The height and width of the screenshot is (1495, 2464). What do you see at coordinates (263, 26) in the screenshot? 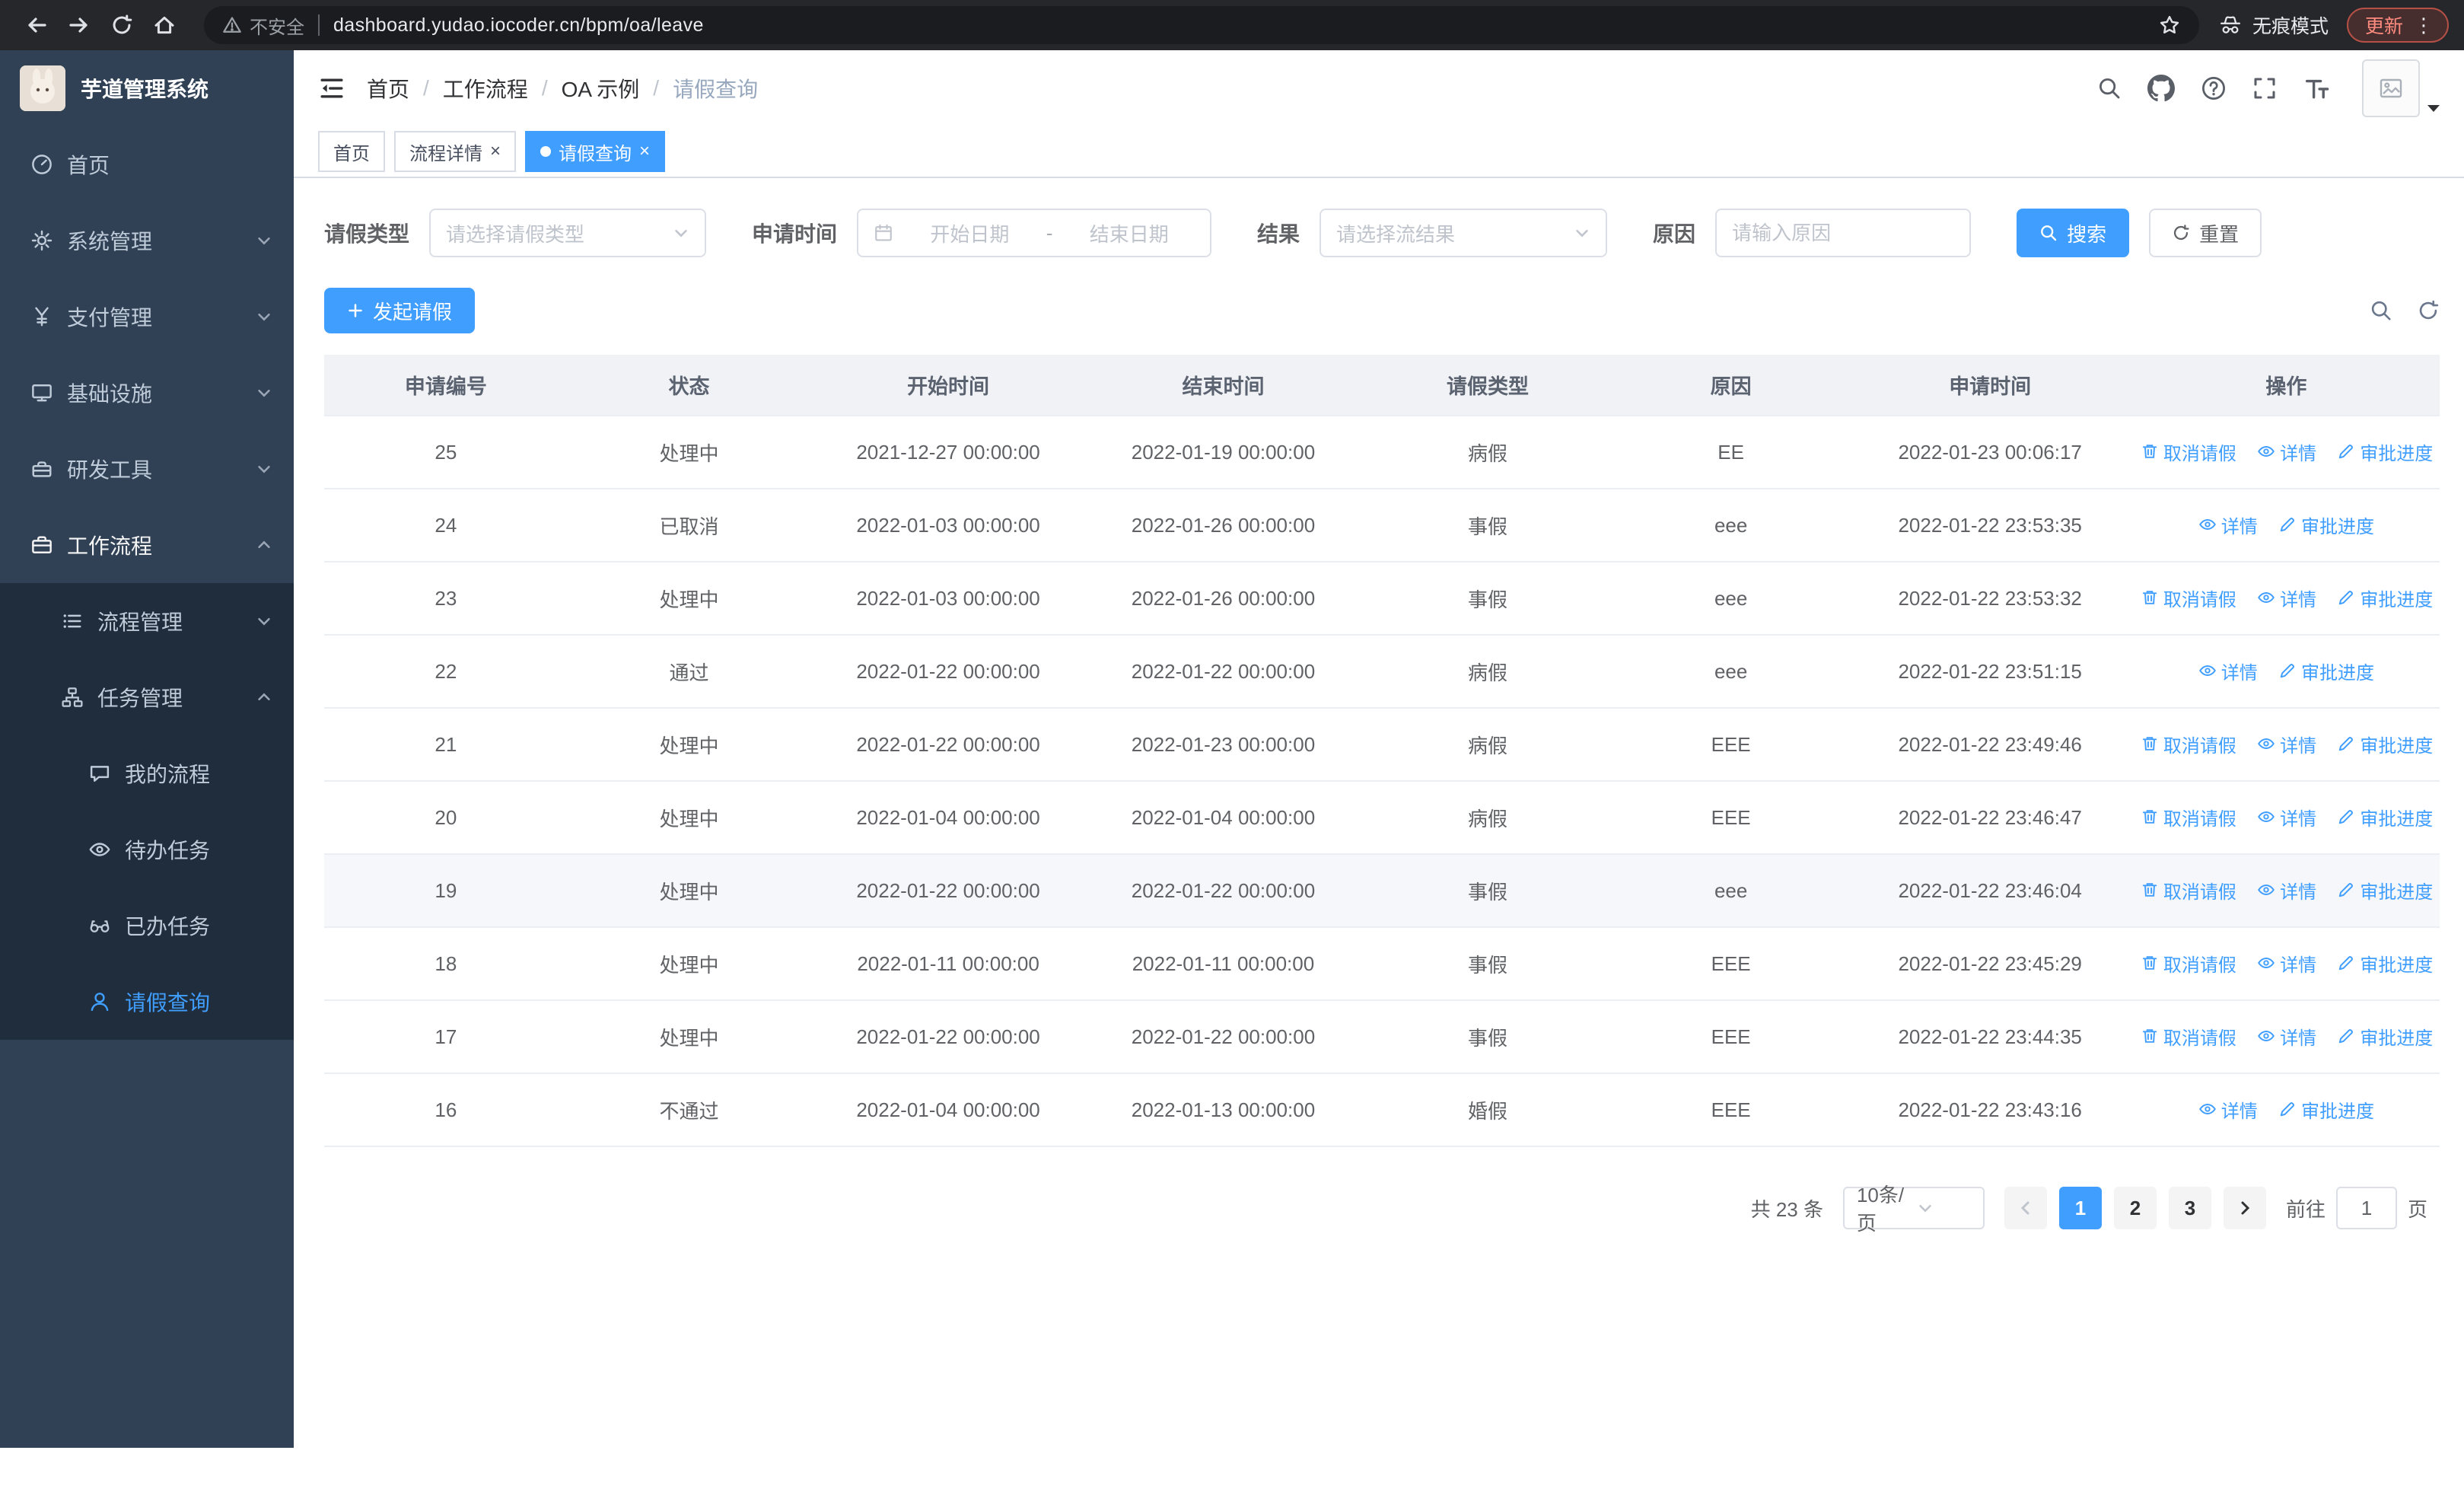
I see `security-warning: 不安全` at bounding box center [263, 26].